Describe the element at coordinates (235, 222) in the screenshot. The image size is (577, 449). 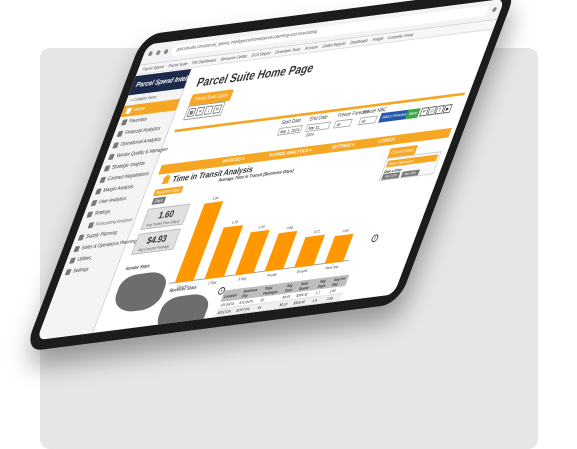
I see `chart-value-label: 1.19` at that location.